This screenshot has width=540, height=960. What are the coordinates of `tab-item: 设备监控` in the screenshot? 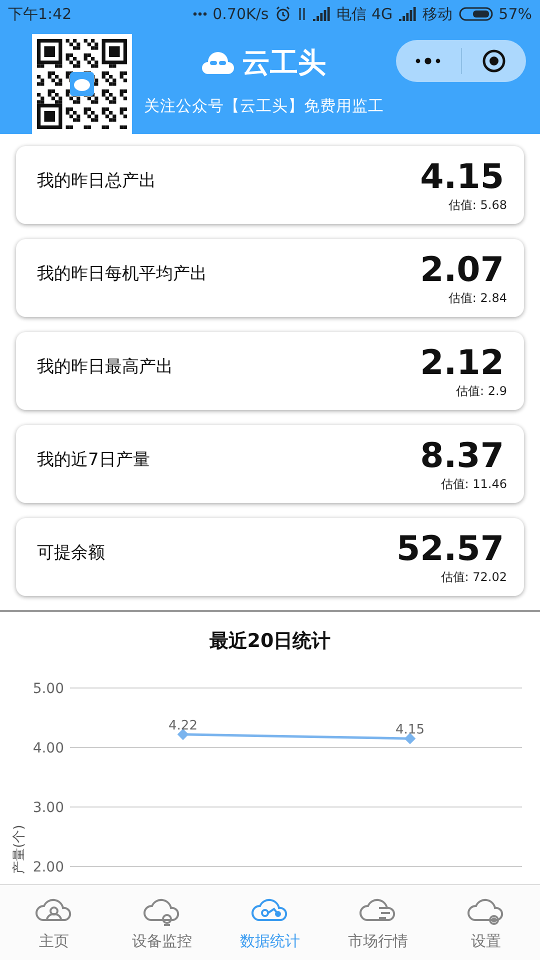 It's located at (162, 922).